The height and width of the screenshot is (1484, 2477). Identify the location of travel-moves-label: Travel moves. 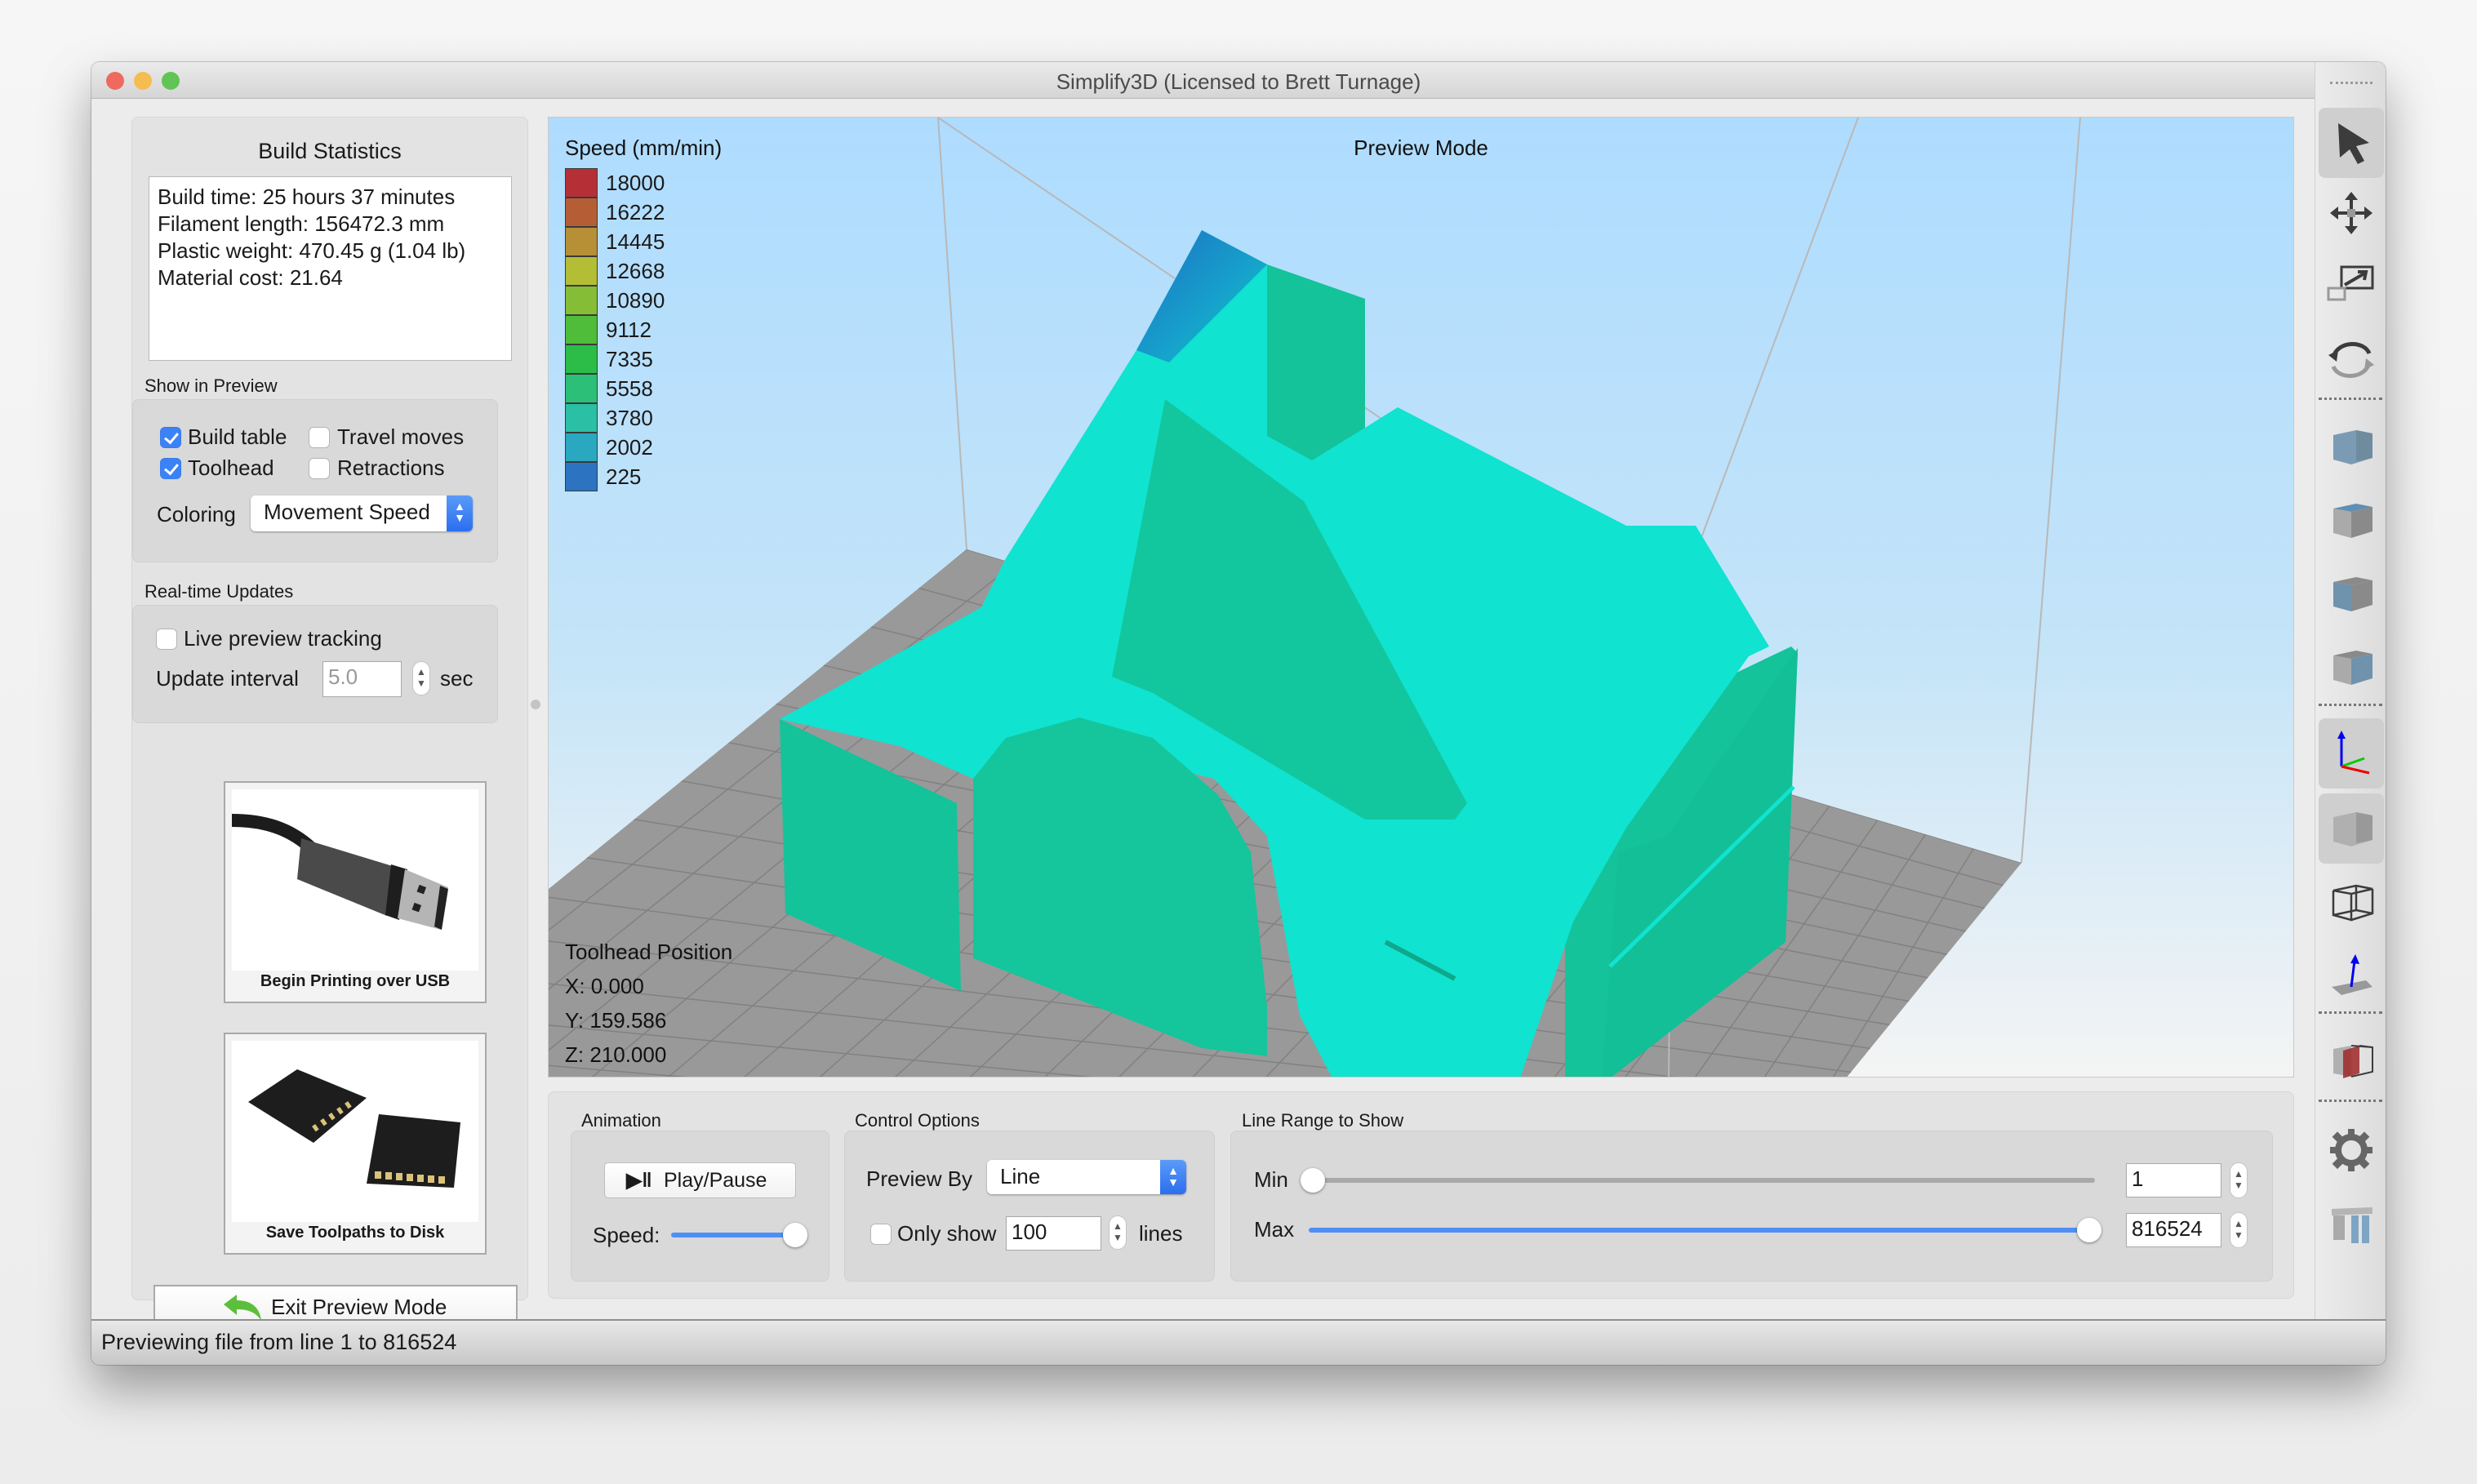
(401, 436).